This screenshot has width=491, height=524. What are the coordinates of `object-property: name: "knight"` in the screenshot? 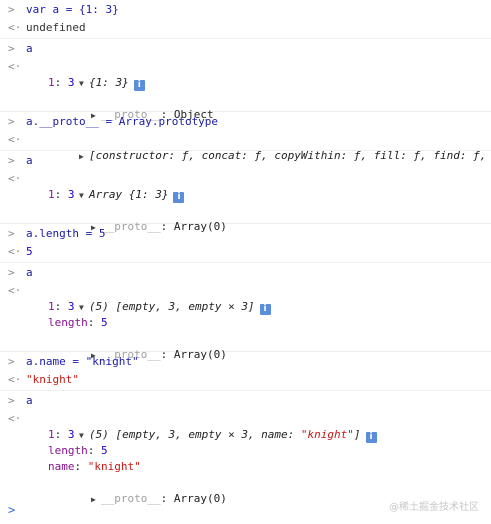 It's located at (94, 466).